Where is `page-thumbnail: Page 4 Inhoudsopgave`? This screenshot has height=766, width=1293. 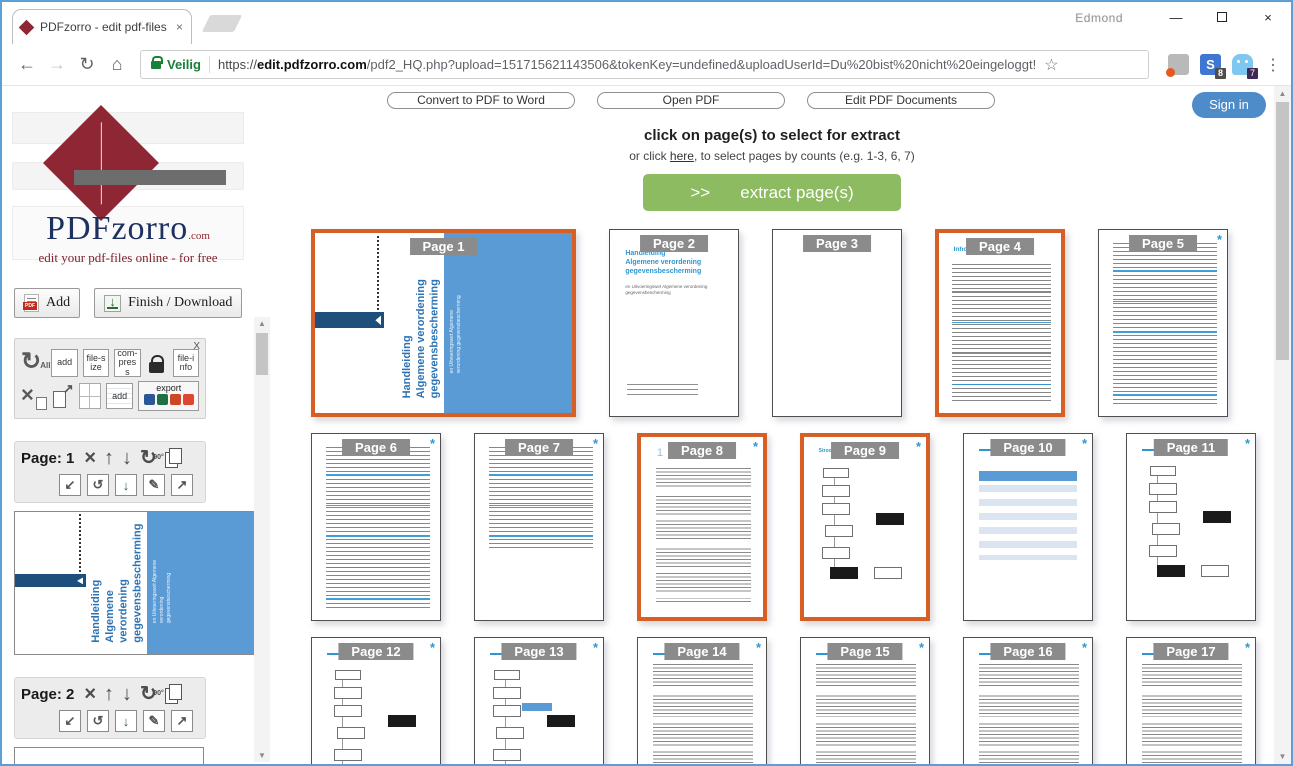 page-thumbnail: Page 4 Inhoudsopgave is located at coordinates (1000, 323).